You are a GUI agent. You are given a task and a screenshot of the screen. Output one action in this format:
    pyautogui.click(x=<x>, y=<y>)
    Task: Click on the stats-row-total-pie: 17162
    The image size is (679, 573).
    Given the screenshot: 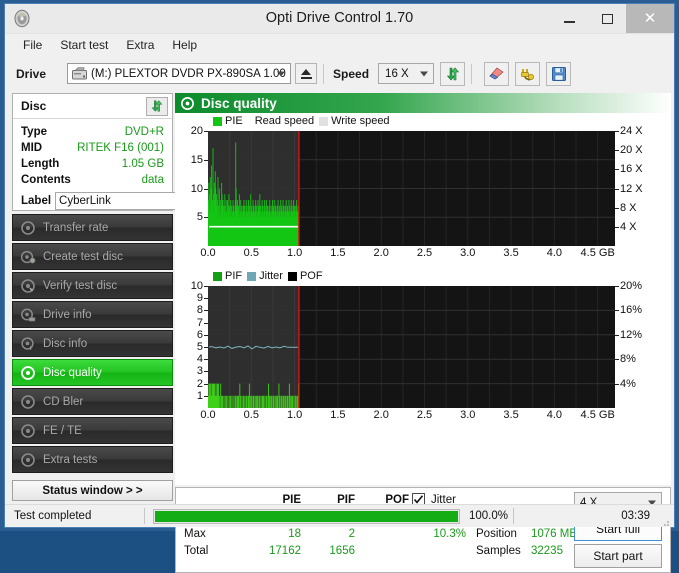 What is the action you would take?
    pyautogui.click(x=285, y=551)
    